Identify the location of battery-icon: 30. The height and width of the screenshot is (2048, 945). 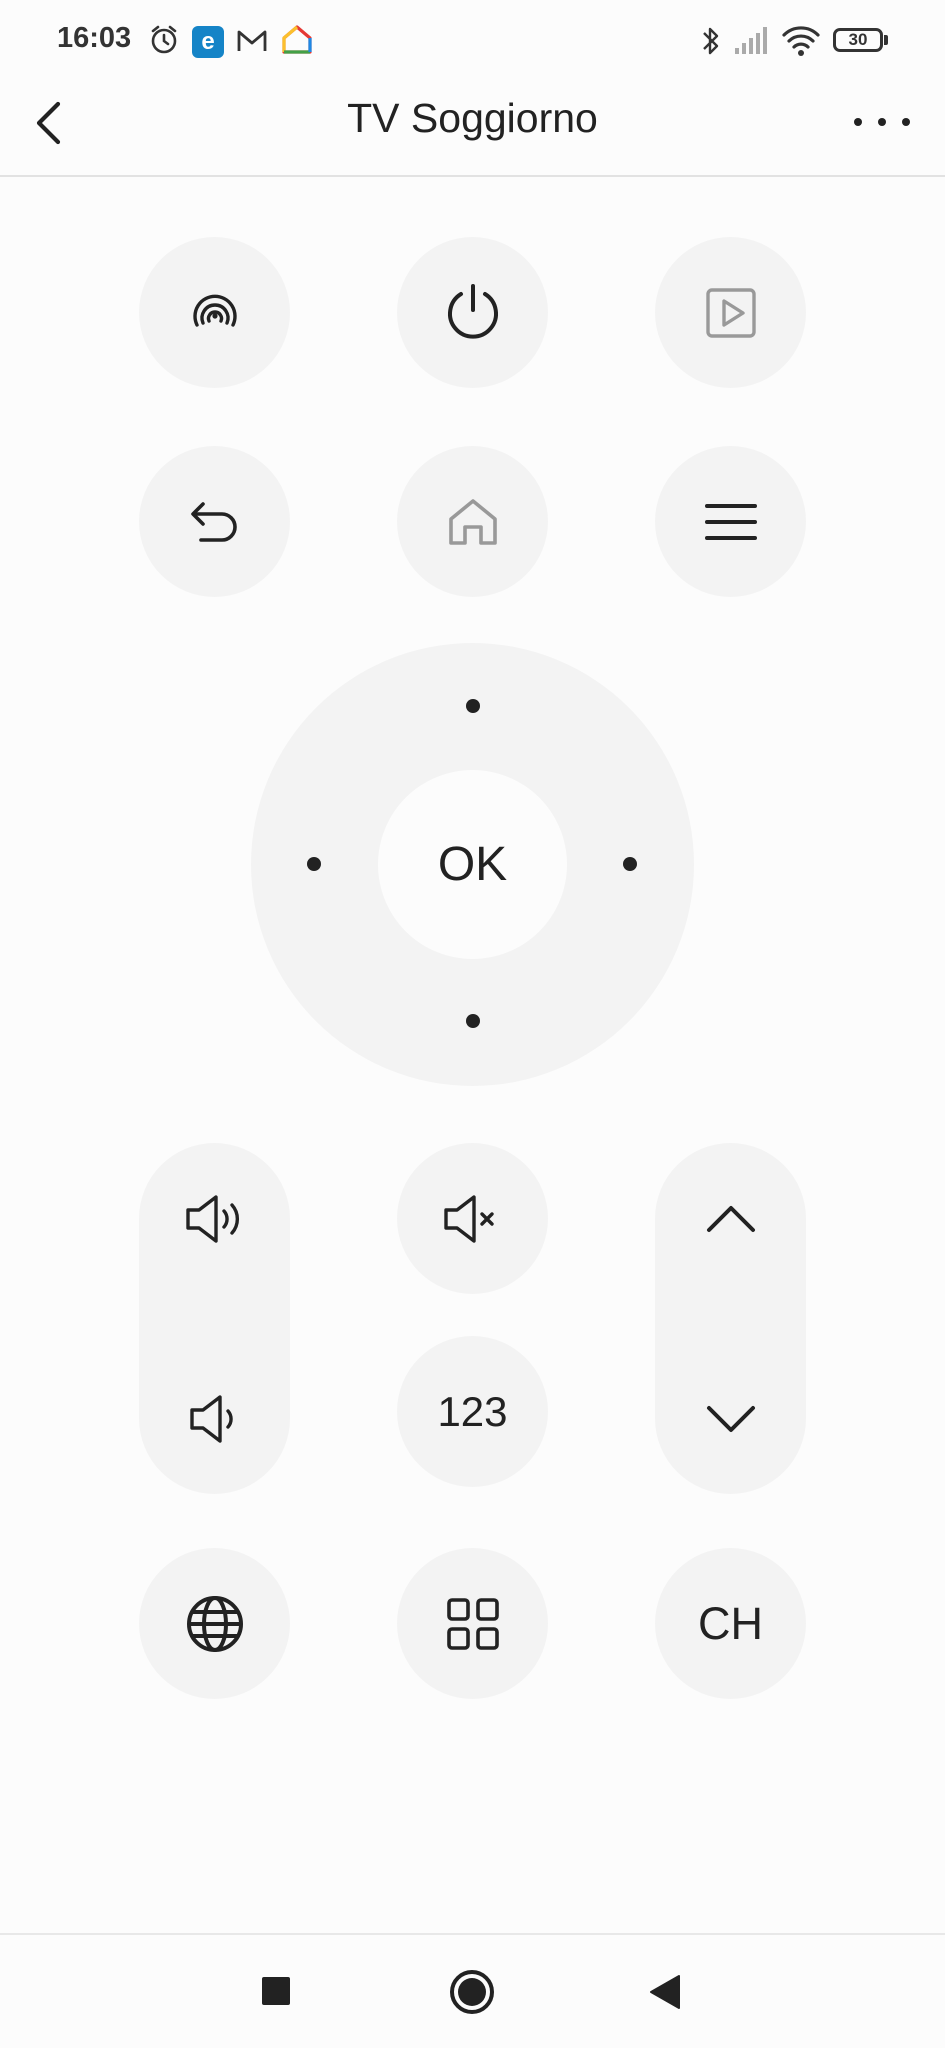
(858, 40).